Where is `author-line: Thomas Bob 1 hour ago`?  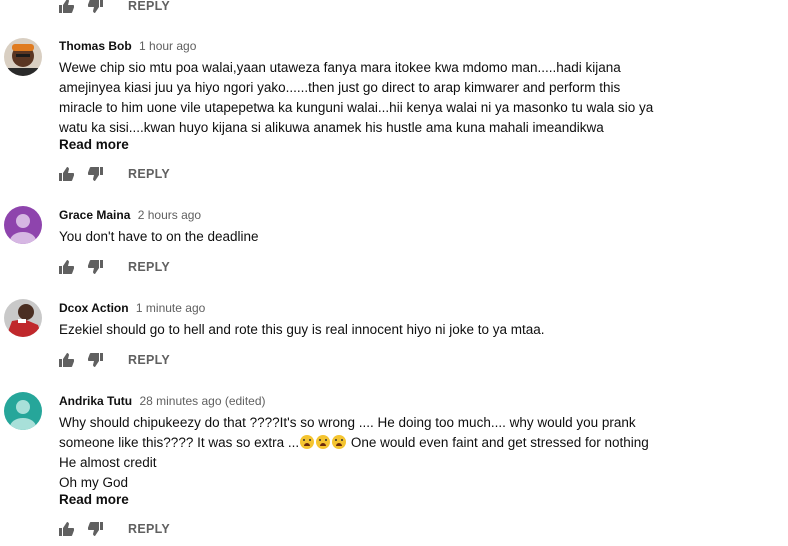
author-line: Thomas Bob 1 hour ago is located at coordinates (127, 46).